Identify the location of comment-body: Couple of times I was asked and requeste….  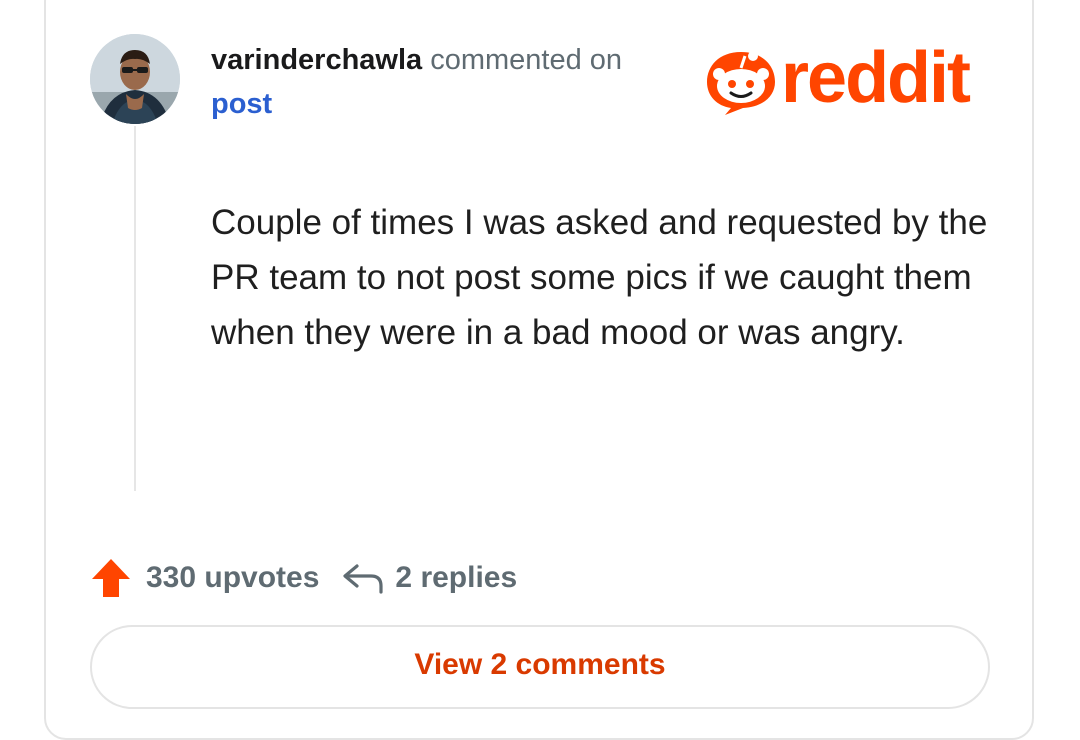
(599, 277).